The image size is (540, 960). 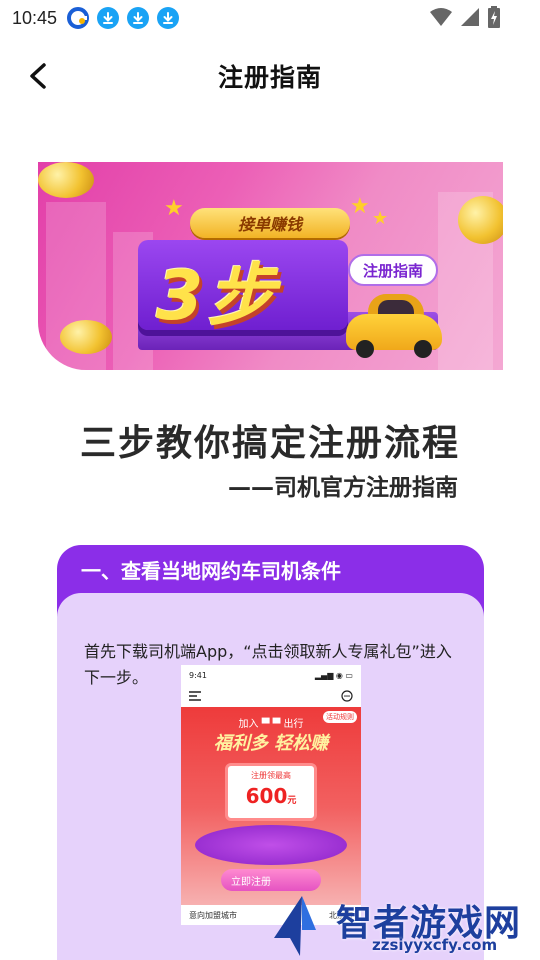 I want to click on phone-slogan: 福利多 轻松赚, so click(x=271, y=743).